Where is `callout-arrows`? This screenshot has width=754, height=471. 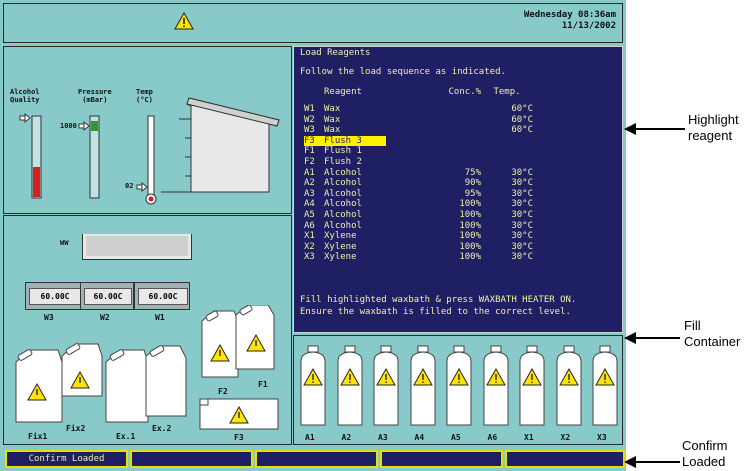 callout-arrows is located at coordinates (654, 295).